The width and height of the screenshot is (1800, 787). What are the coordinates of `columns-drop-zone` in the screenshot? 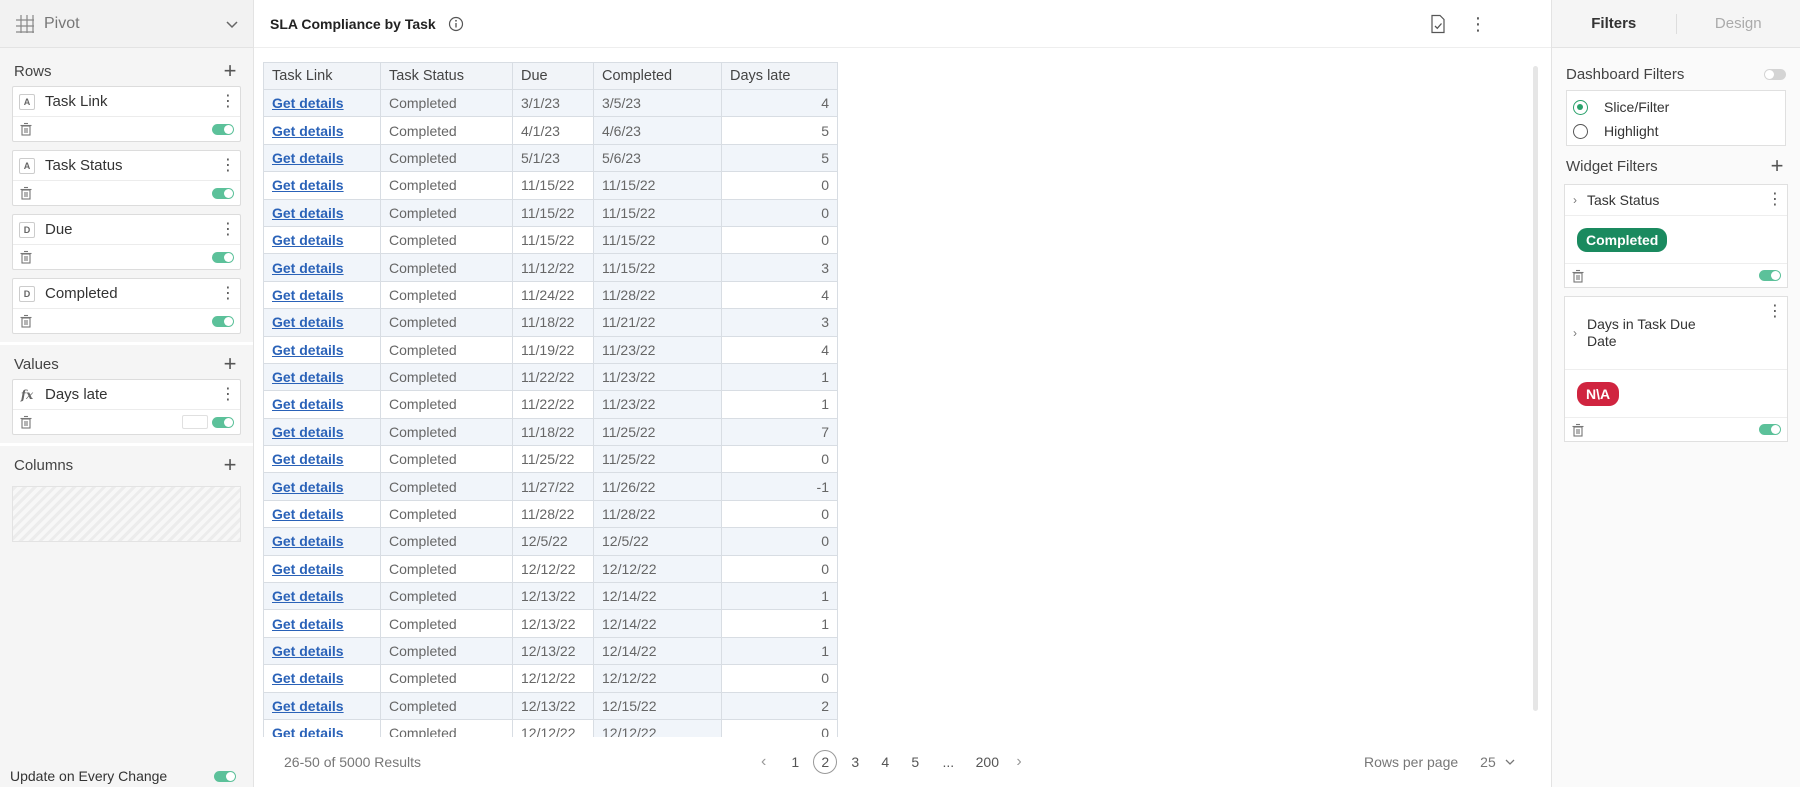 It's located at (126, 514).